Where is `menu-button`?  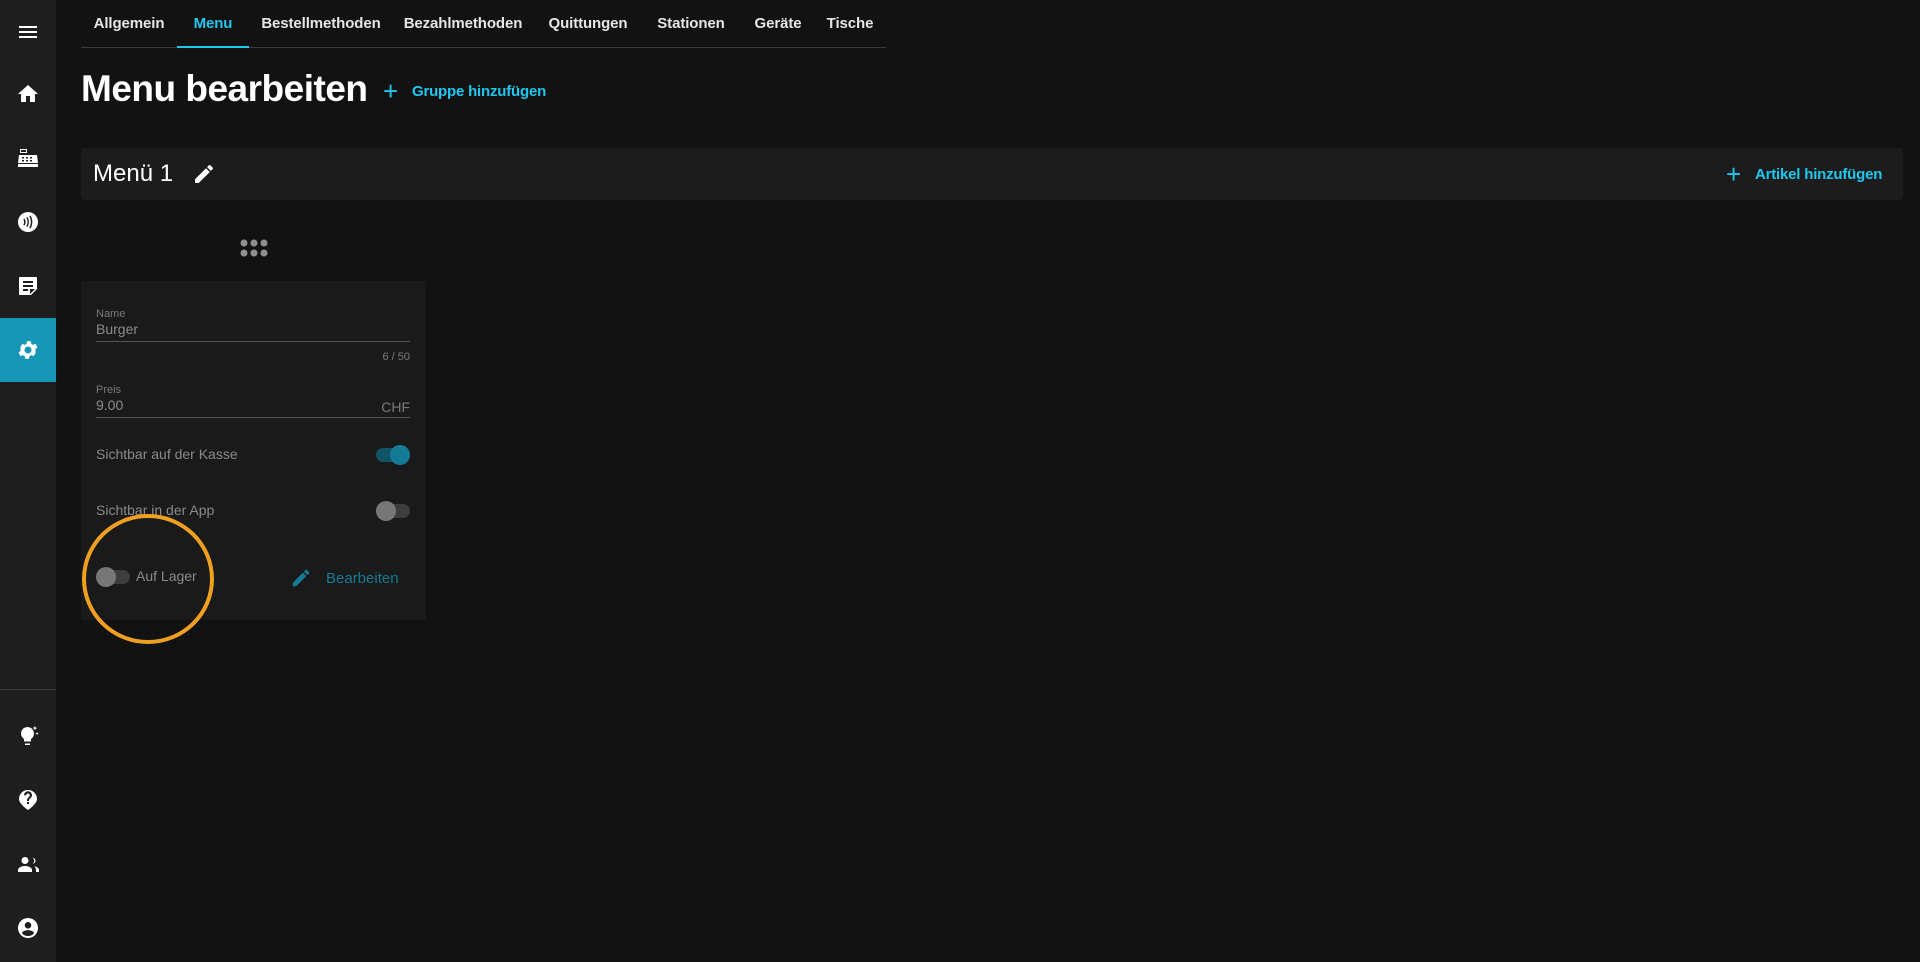 menu-button is located at coordinates (28, 32).